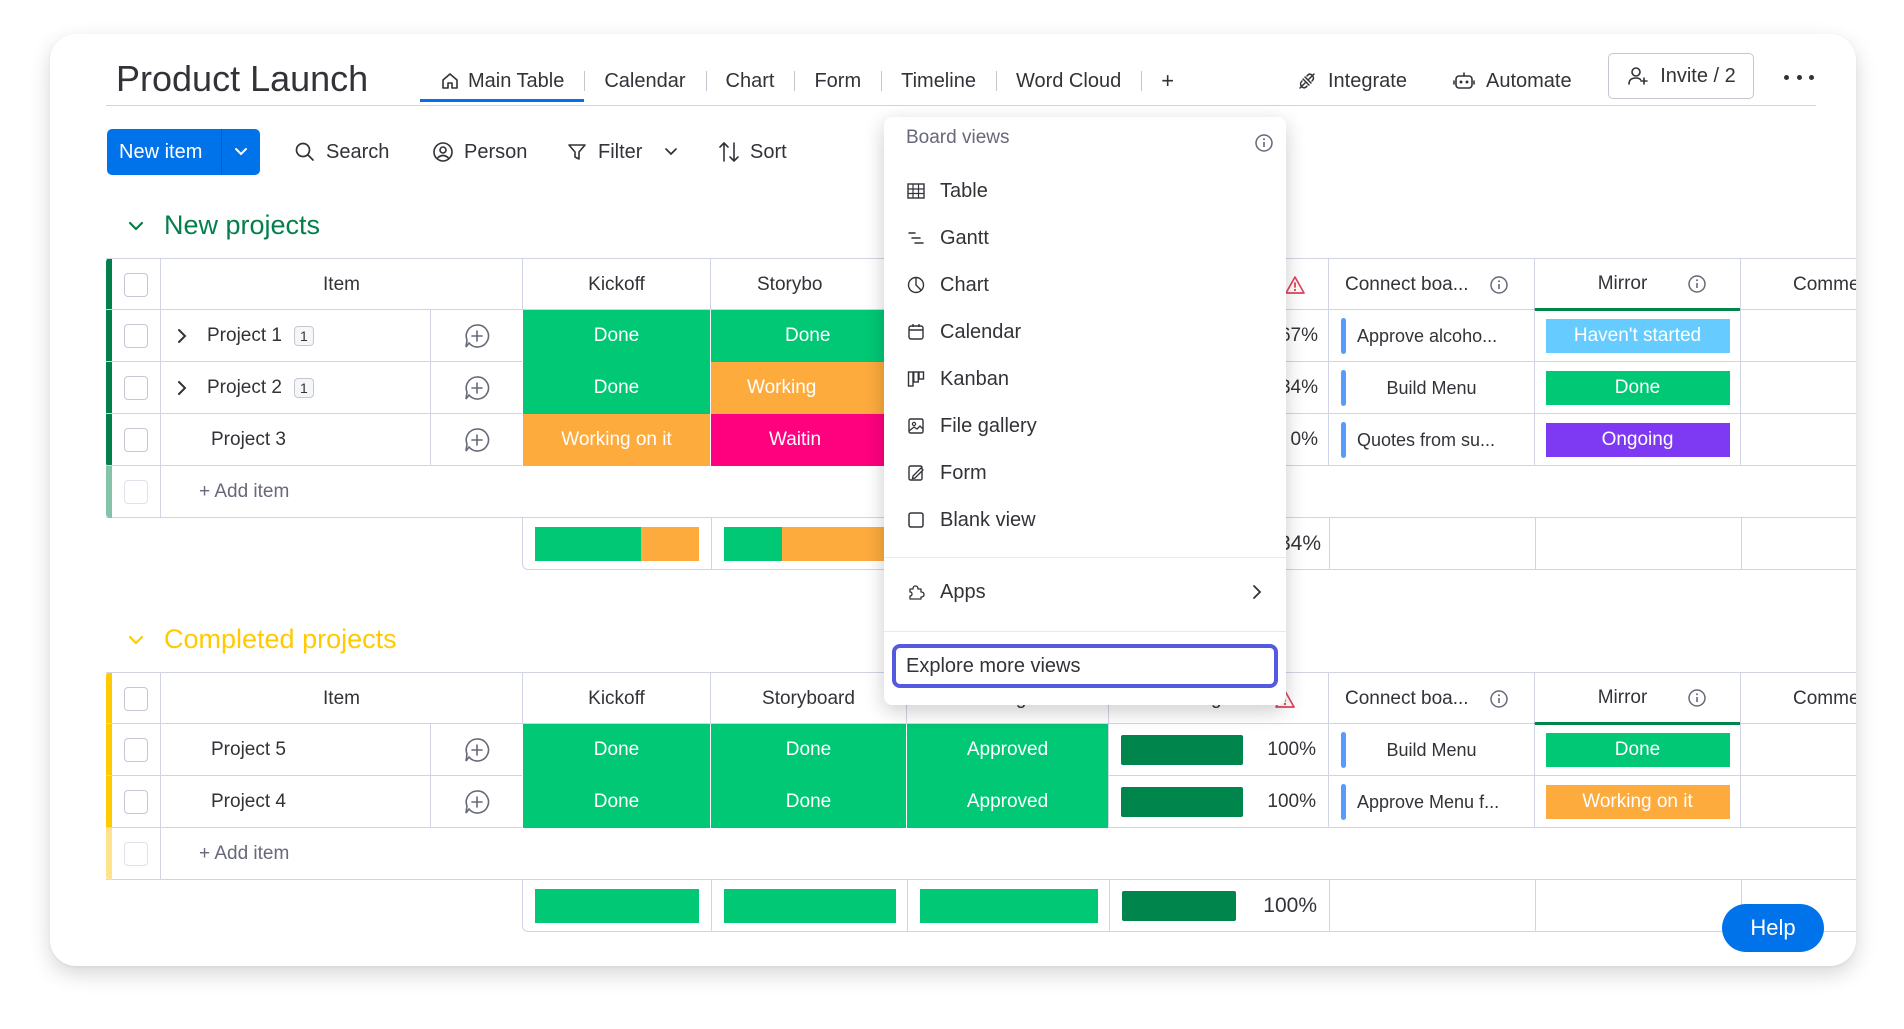 The width and height of the screenshot is (1904, 1029). Describe the element at coordinates (1637, 802) in the screenshot. I see `mirror-cell: Working on it` at that location.